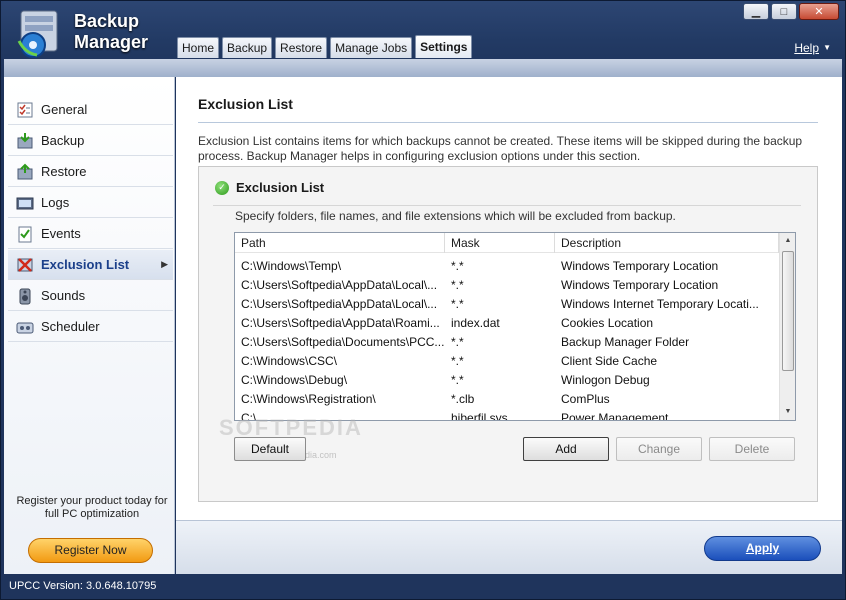 The width and height of the screenshot is (846, 600). I want to click on column-header-path: Path, so click(340, 243).